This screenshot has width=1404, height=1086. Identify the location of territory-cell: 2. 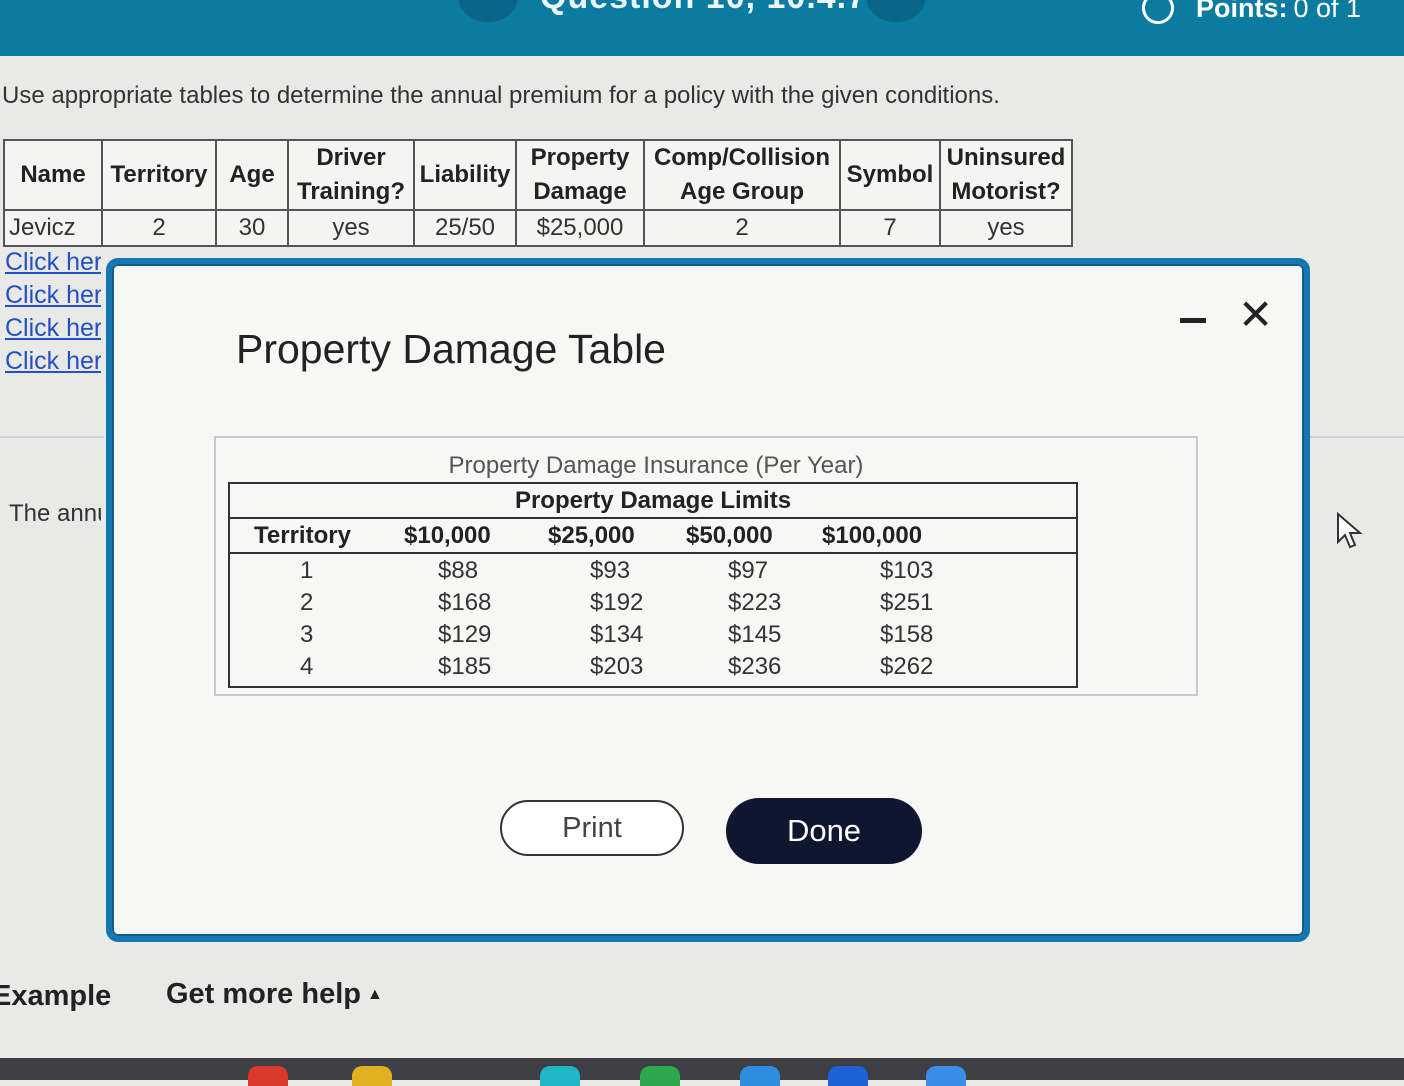
(307, 602).